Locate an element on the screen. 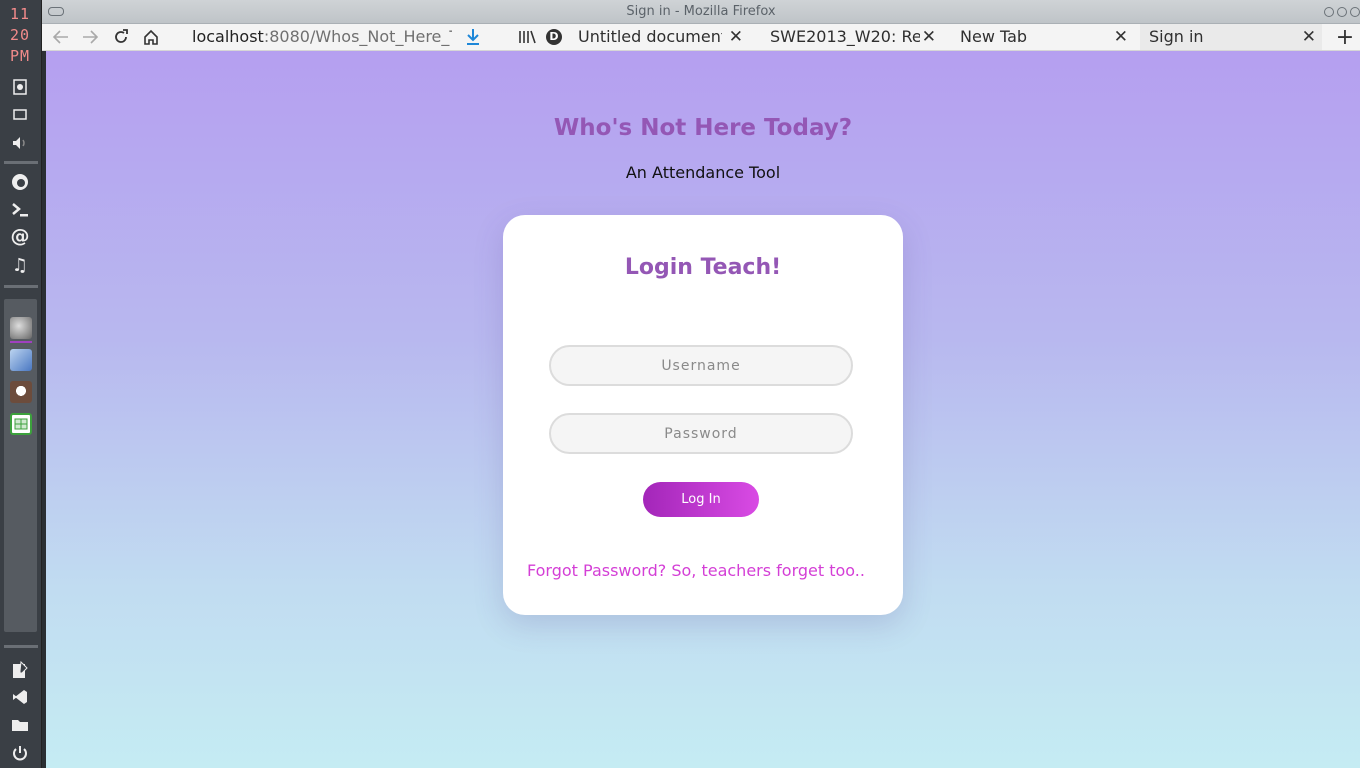  virtualbox-icon is located at coordinates (21, 360).